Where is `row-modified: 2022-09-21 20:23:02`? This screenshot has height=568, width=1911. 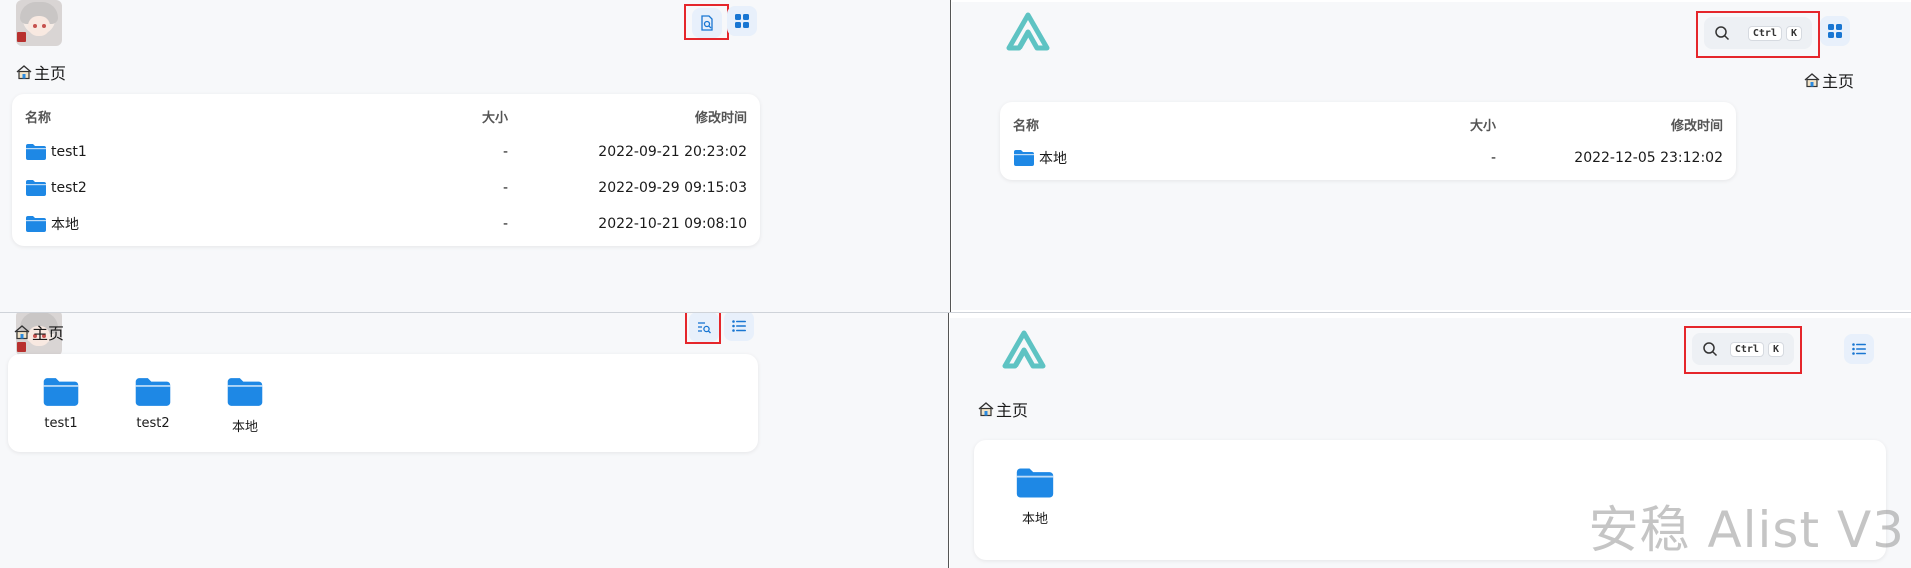 row-modified: 2022-09-21 20:23:02 is located at coordinates (672, 152).